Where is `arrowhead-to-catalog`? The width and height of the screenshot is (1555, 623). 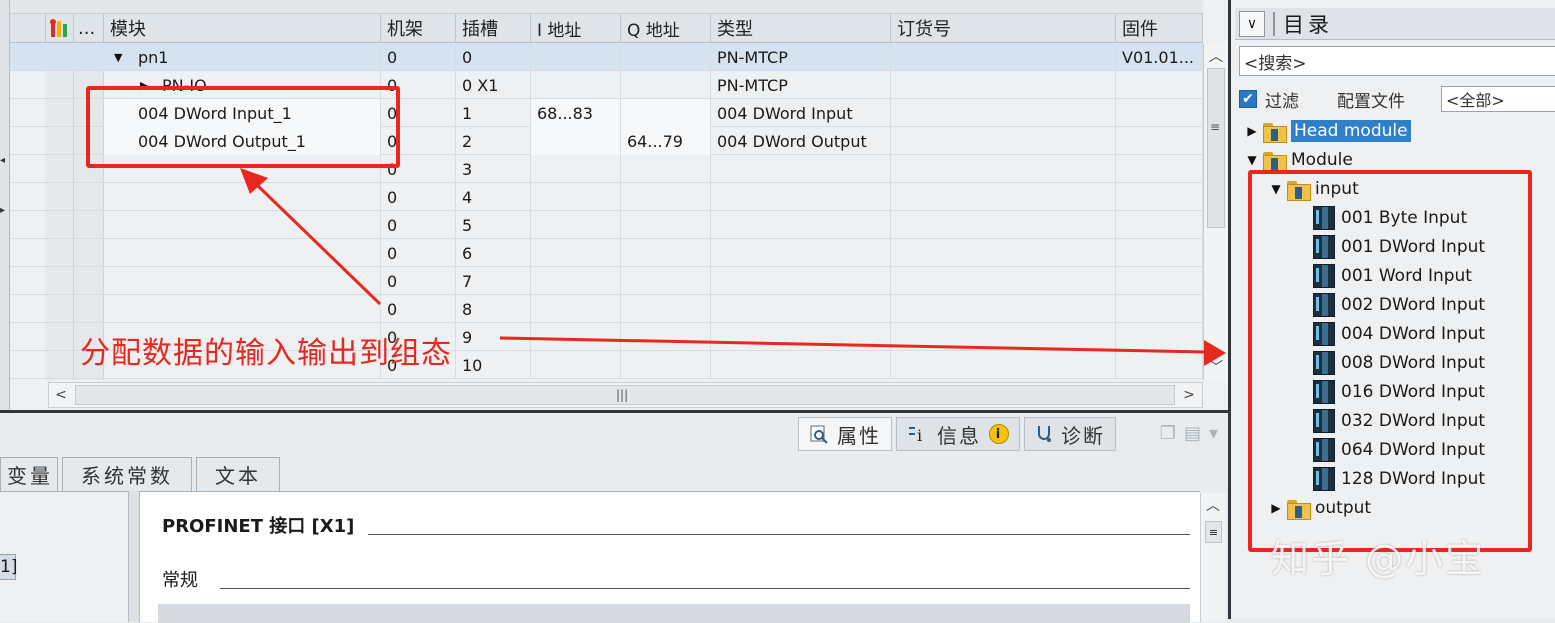 arrowhead-to-catalog is located at coordinates (1215, 353).